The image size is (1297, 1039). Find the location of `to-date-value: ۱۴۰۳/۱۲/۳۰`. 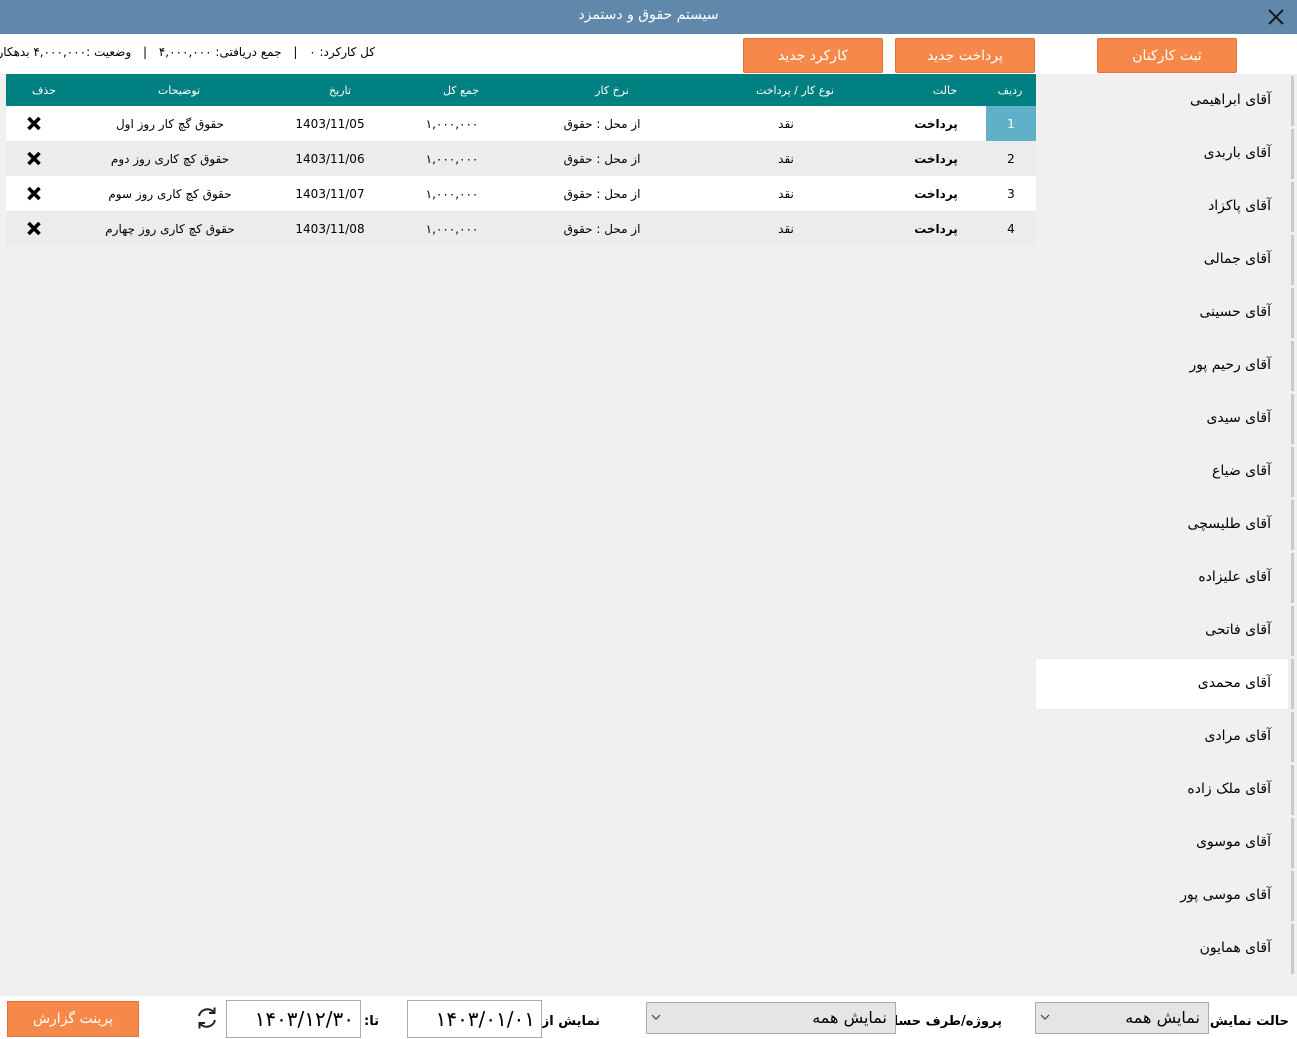

to-date-value: ۱۴۰۳/۱۲/۳۰ is located at coordinates (304, 1019).